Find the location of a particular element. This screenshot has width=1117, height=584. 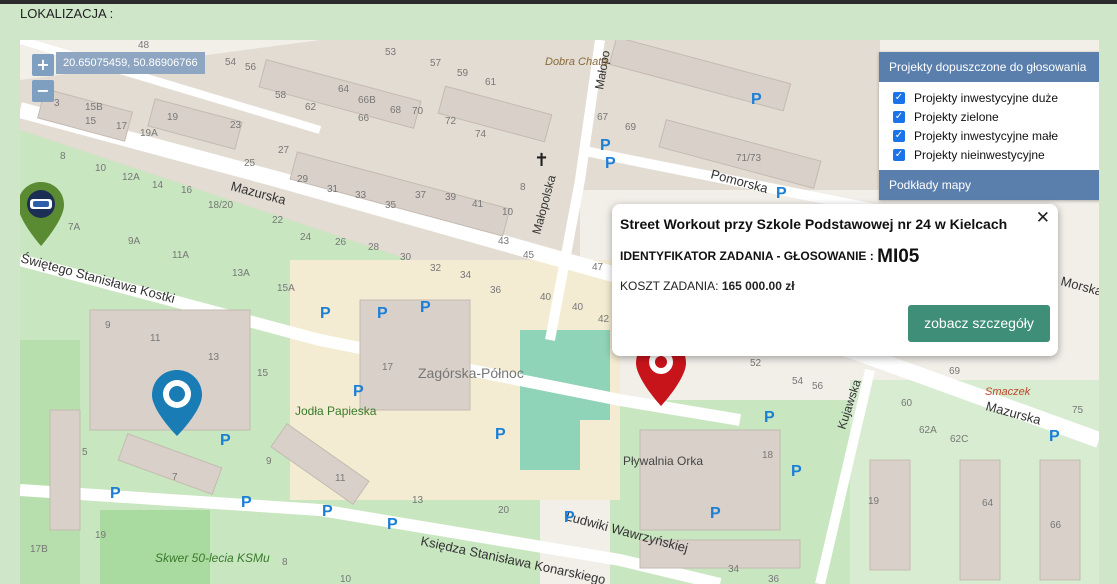

svg-text: 27 is located at coordinates (284, 150).